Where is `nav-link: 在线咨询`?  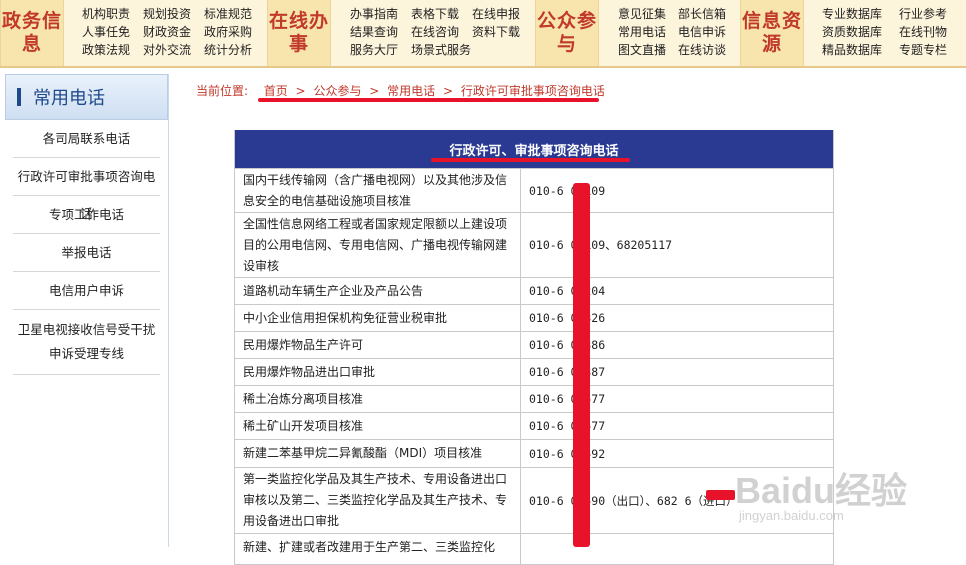 nav-link: 在线咨询 is located at coordinates (441, 33).